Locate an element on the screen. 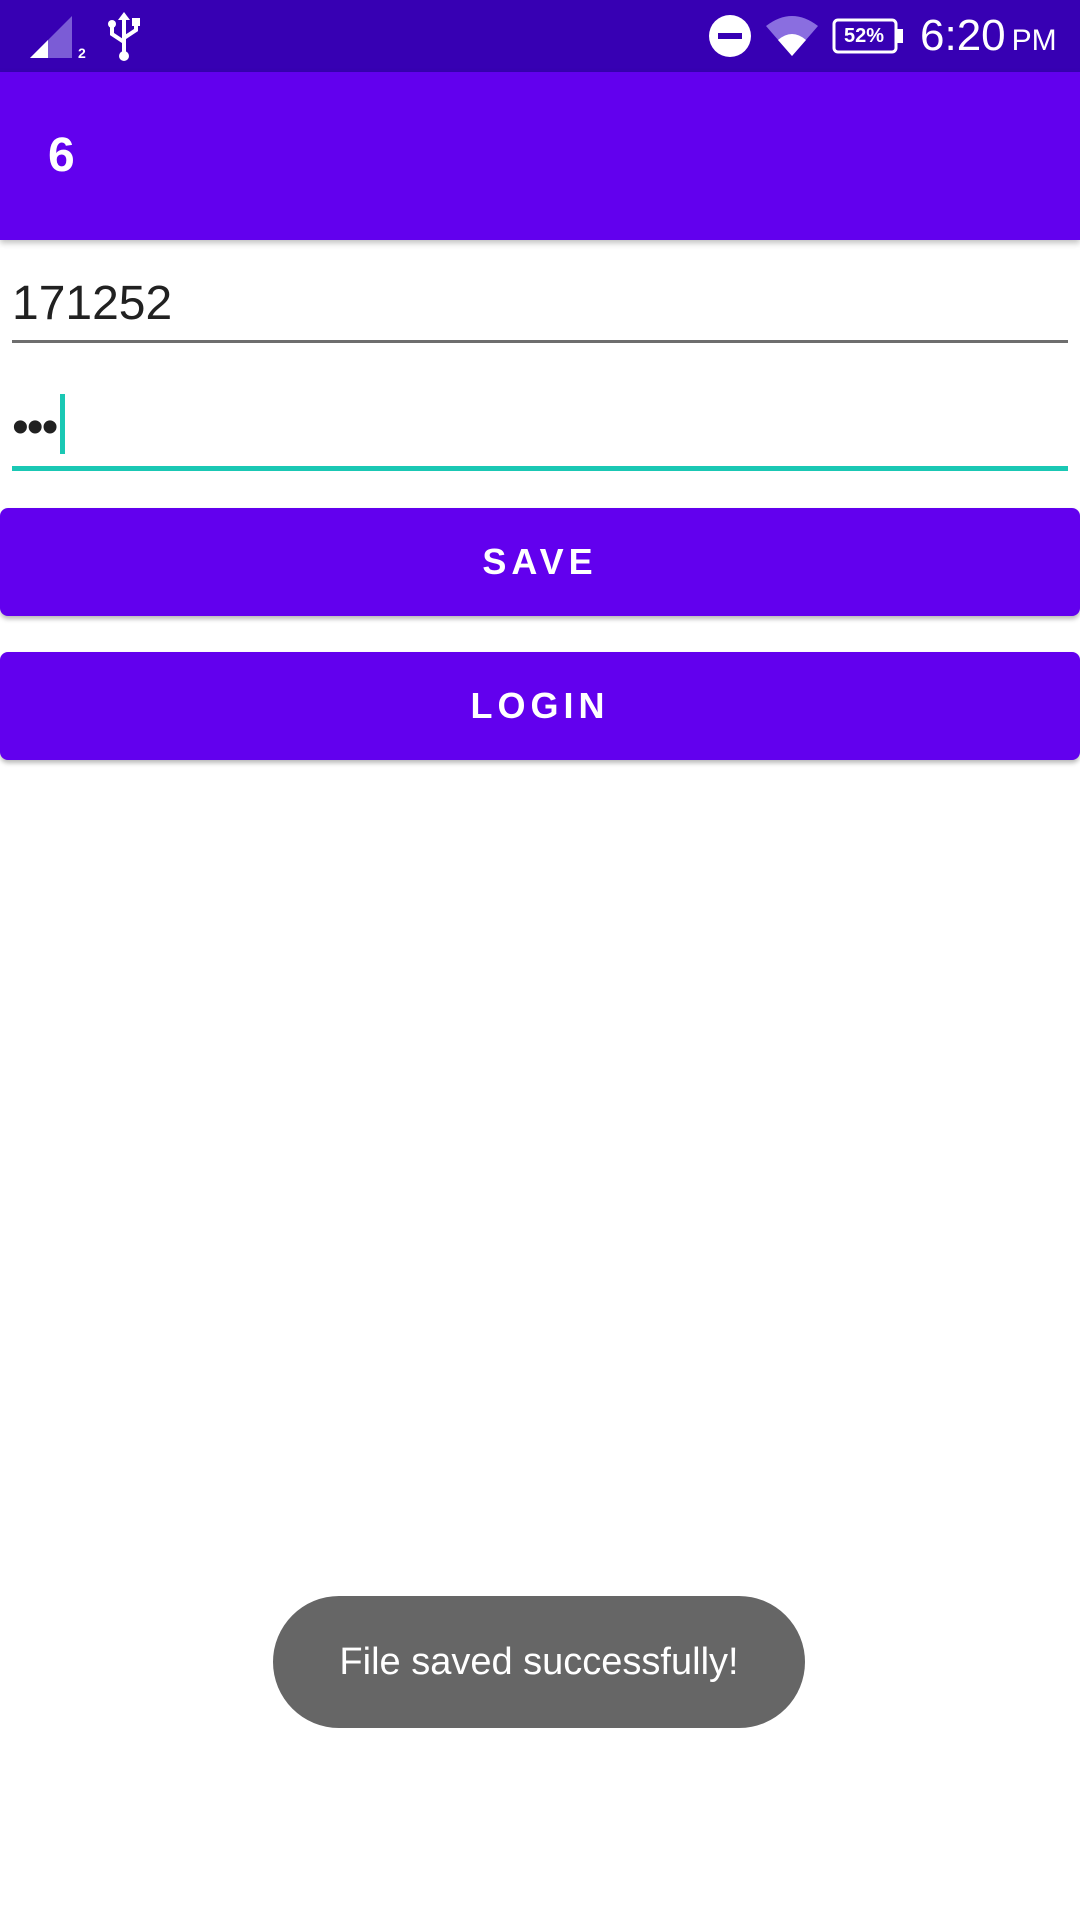 The width and height of the screenshot is (1080, 1920). username-field: 171252 is located at coordinates (540, 303).